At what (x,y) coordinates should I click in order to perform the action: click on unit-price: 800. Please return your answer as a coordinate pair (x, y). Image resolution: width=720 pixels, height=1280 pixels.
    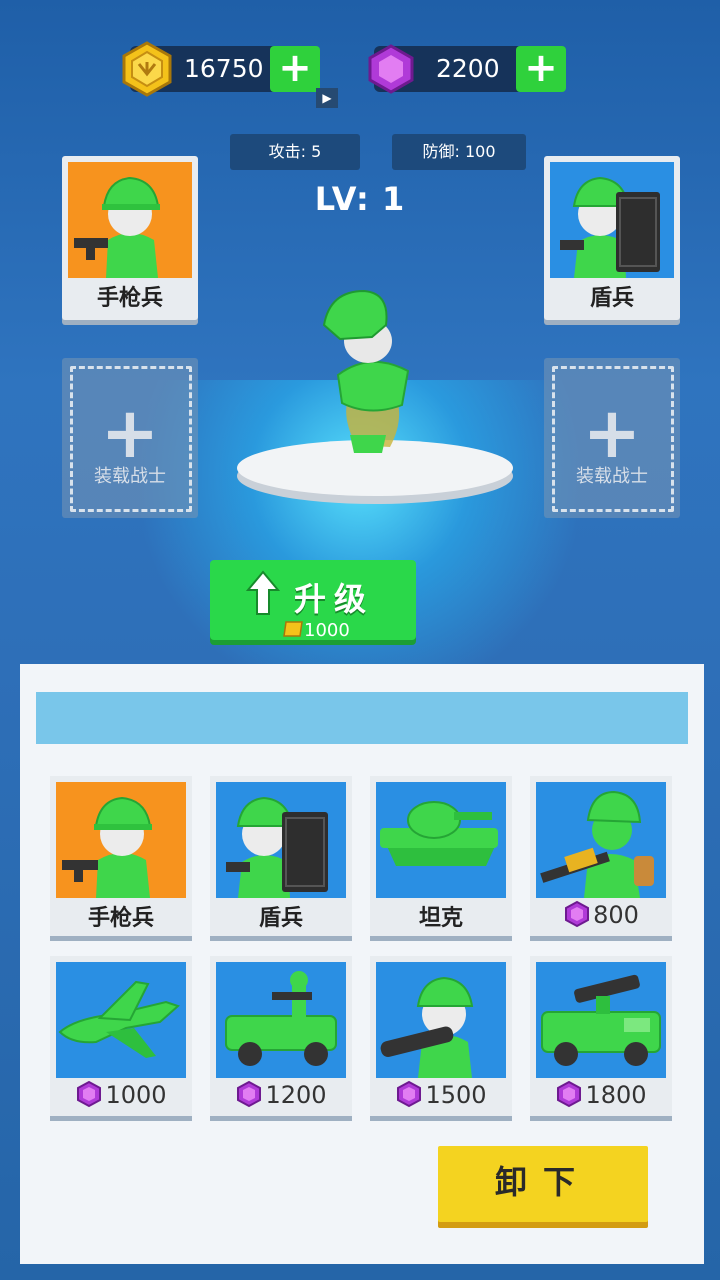
    Looking at the image, I should click on (601, 914).